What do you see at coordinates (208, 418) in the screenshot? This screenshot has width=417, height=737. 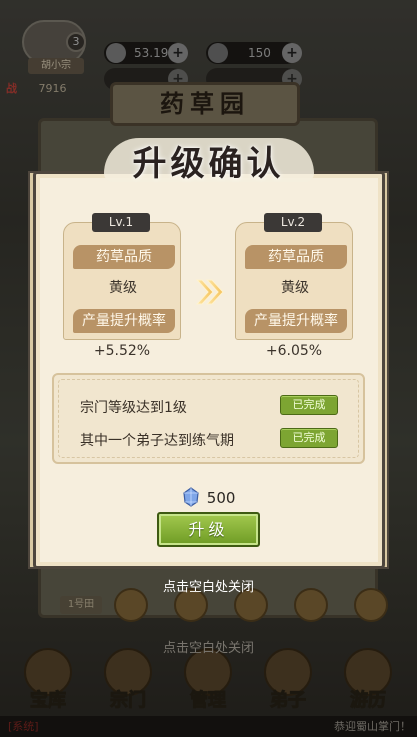 I see `requirements-box: 宗门等级达到1级 已完成 其中一个弟子达到练气期 已完成` at bounding box center [208, 418].